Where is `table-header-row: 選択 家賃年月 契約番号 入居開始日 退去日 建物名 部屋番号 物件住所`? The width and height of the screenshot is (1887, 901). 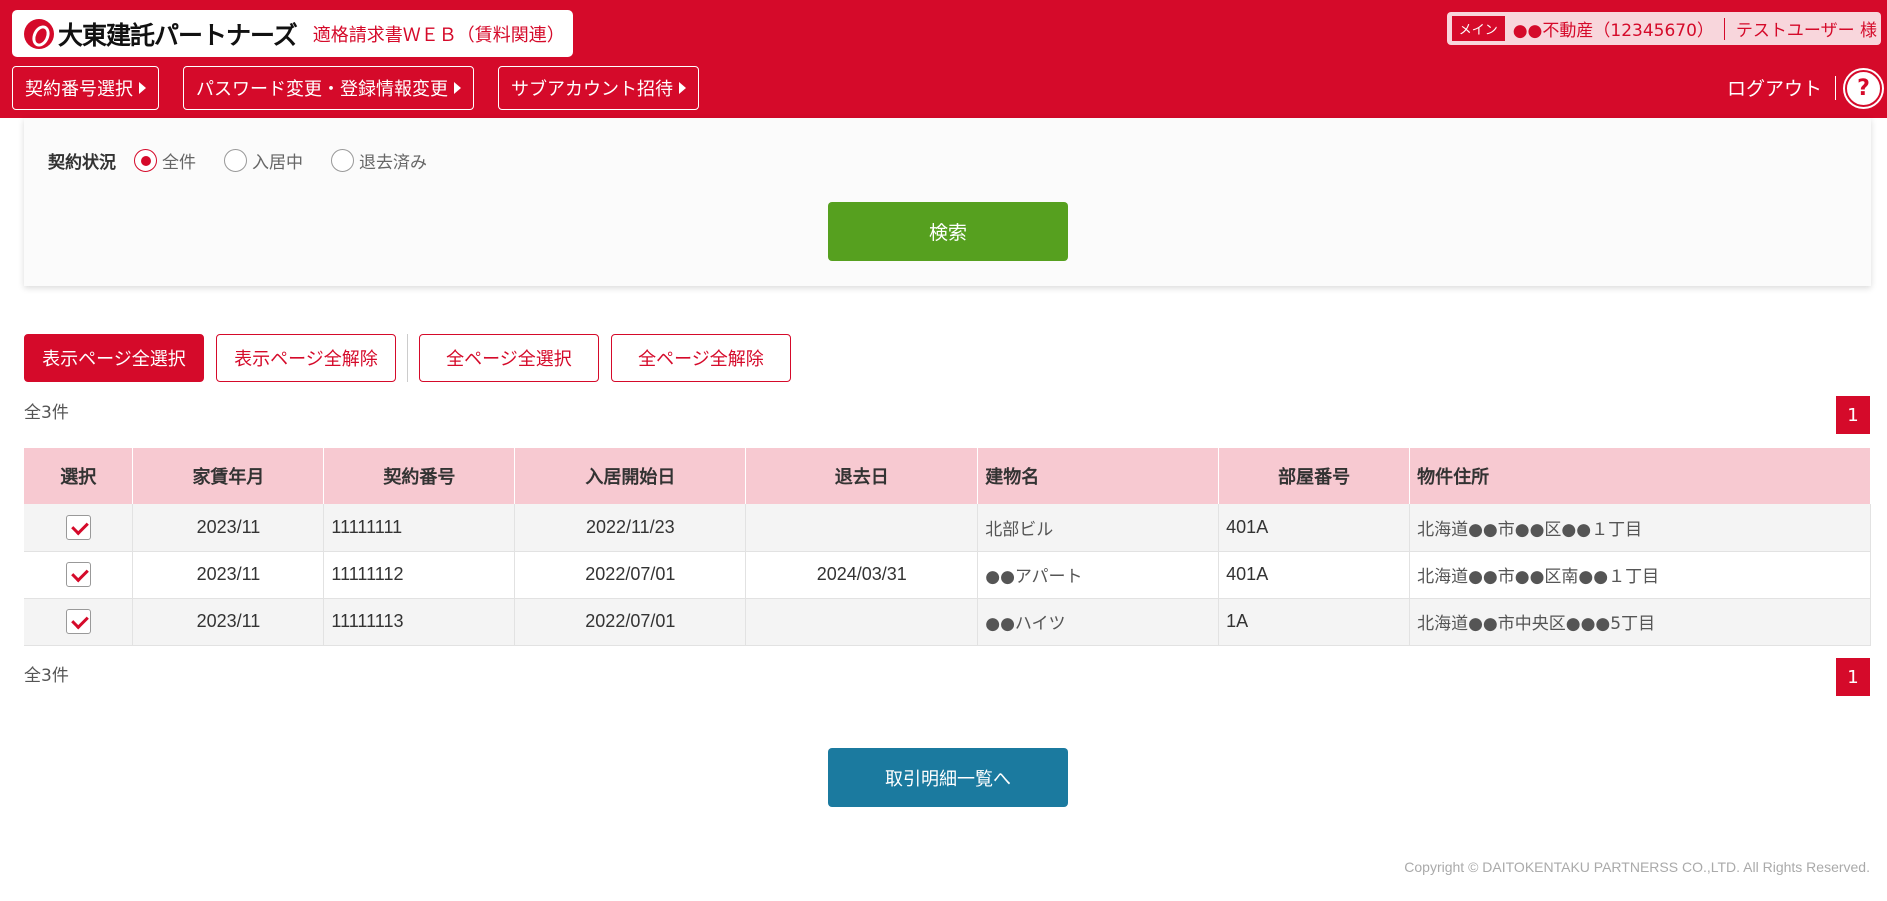 table-header-row: 選択 家賃年月 契約番号 入居開始日 退去日 建物名 部屋番号 物件住所 is located at coordinates (947, 476).